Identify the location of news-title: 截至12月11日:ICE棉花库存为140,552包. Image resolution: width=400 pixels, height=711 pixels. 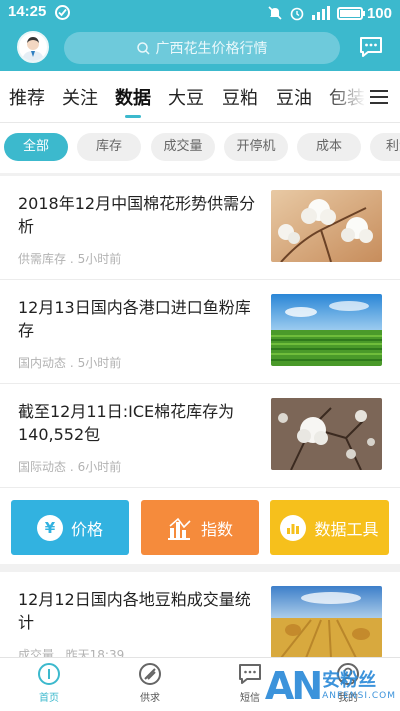
(126, 423).